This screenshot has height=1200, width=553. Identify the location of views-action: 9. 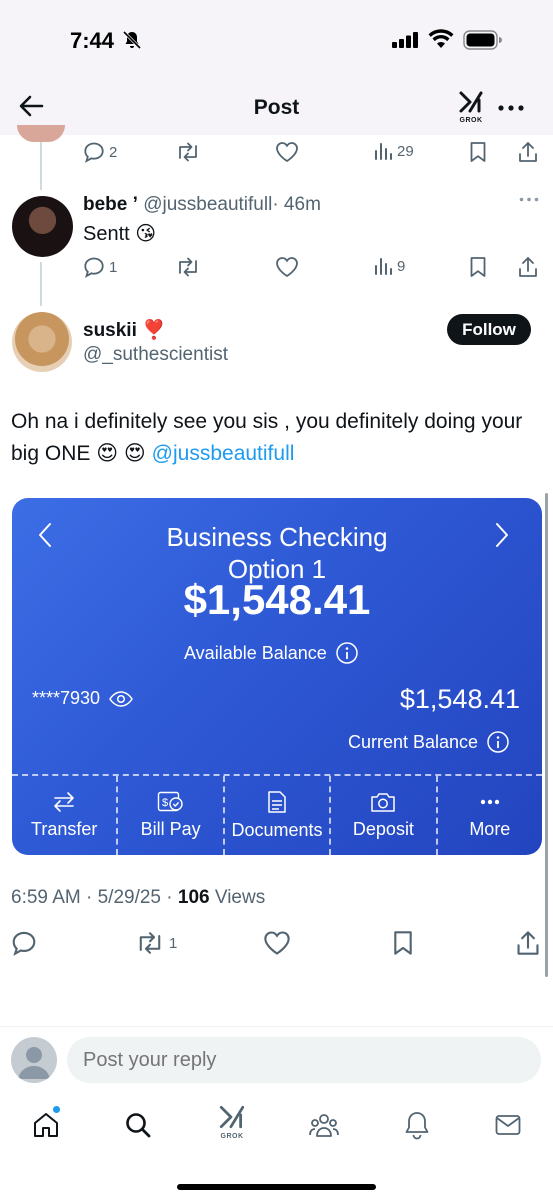
(389, 266).